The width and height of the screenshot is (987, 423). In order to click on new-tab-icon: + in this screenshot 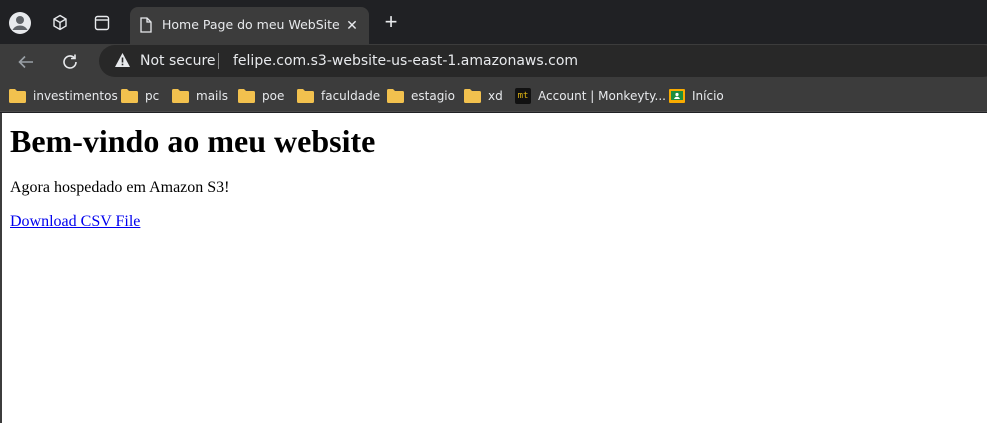, I will do `click(391, 23)`.